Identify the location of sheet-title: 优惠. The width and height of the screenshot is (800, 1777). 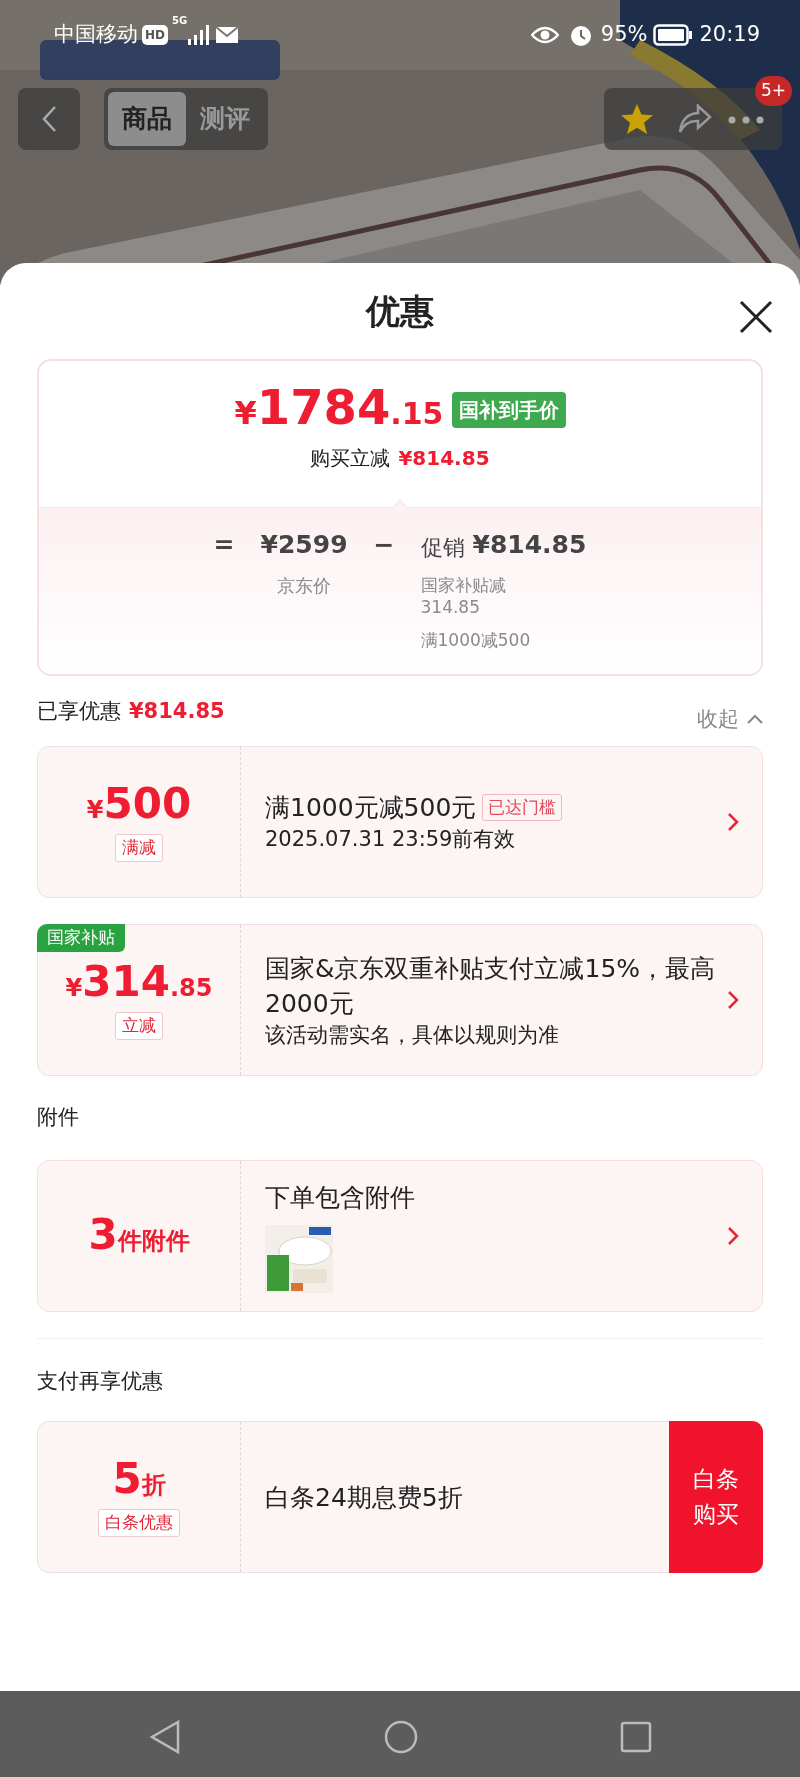
(400, 311).